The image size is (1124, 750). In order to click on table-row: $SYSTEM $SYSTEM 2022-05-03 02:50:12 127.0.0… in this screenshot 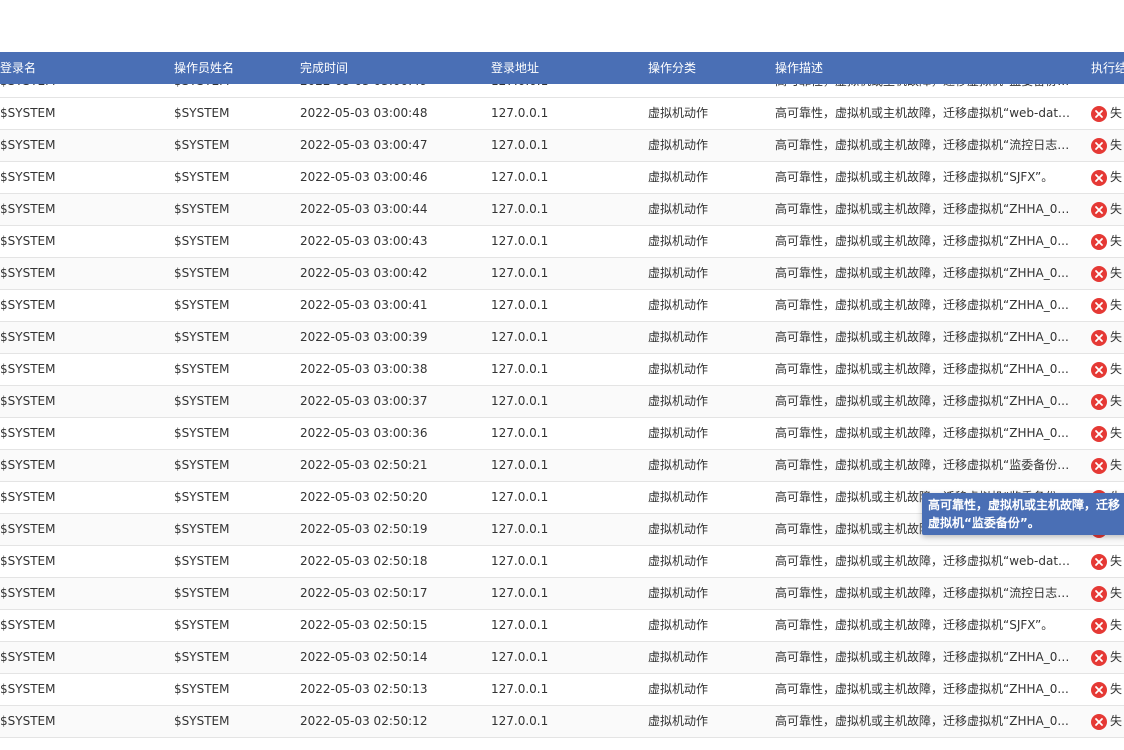, I will do `click(562, 722)`.